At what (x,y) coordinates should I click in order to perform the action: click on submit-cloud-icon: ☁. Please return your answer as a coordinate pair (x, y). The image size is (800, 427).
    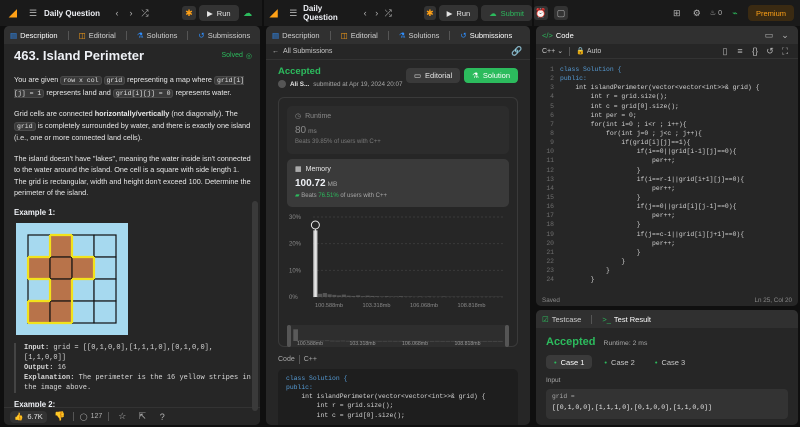
    Looking at the image, I should click on (248, 13).